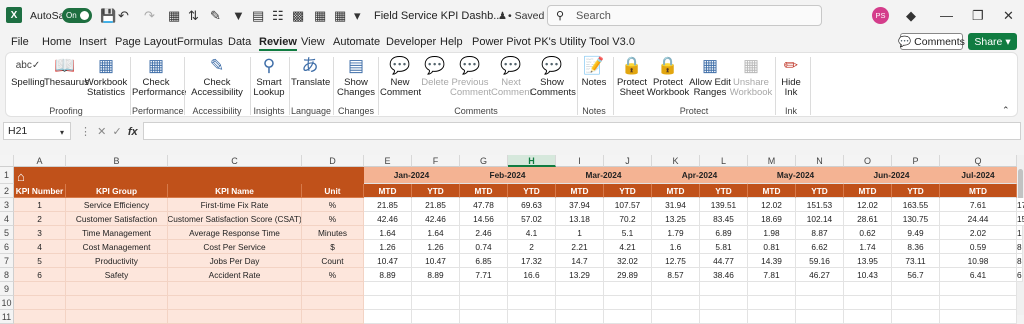  I want to click on column-header-o: O, so click(868, 161).